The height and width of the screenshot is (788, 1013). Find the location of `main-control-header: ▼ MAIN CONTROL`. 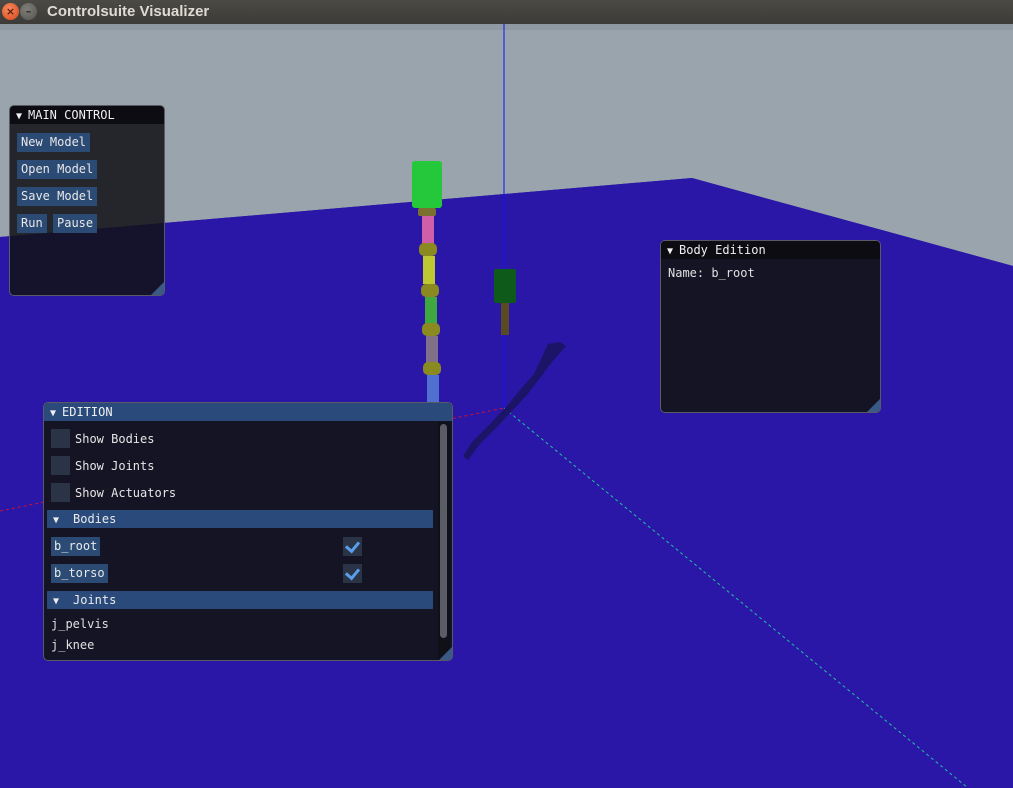

main-control-header: ▼ MAIN CONTROL is located at coordinates (87, 115).